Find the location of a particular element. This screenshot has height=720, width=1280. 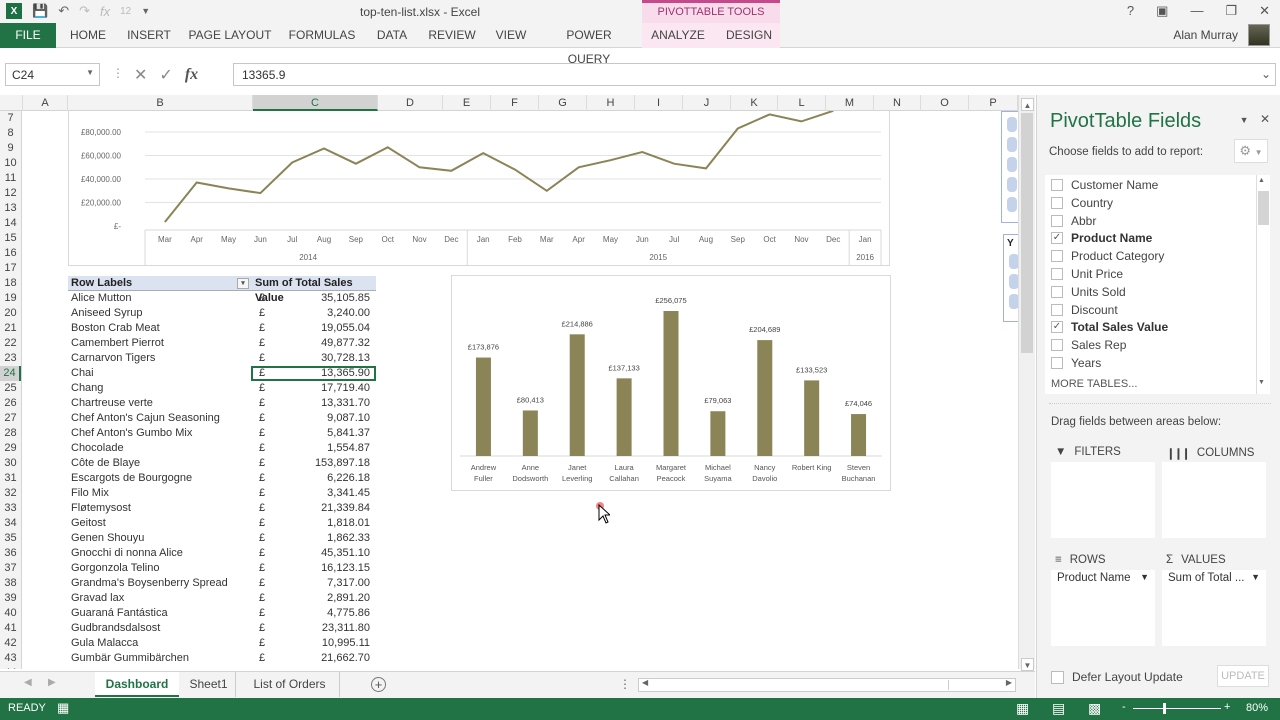

row-labels-filter-button: ▾ is located at coordinates (243, 283).